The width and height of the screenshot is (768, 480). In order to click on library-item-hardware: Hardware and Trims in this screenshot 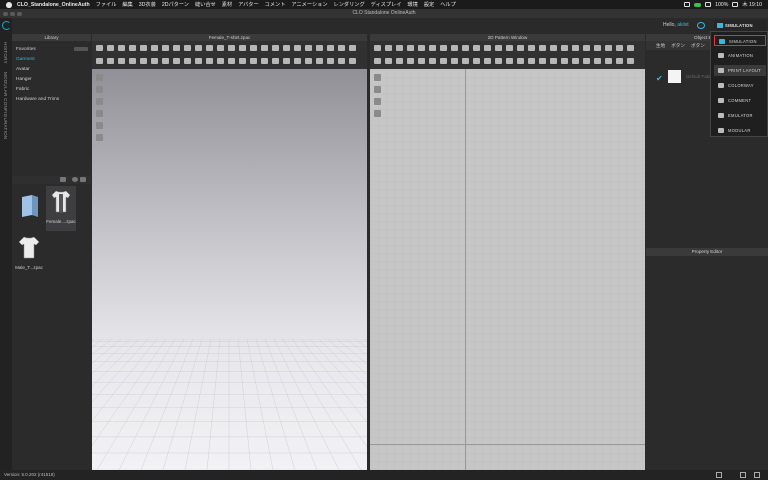, I will do `click(53, 100)`.